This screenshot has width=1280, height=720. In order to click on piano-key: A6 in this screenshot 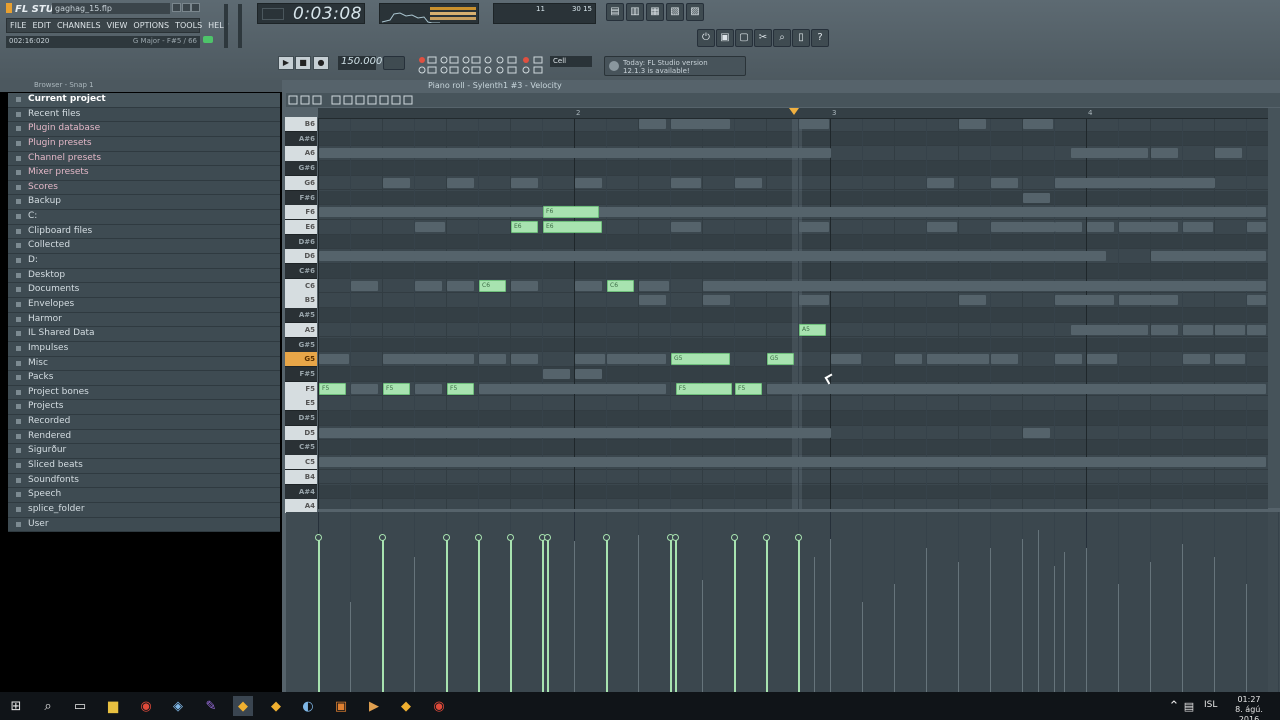, I will do `click(301, 153)`.